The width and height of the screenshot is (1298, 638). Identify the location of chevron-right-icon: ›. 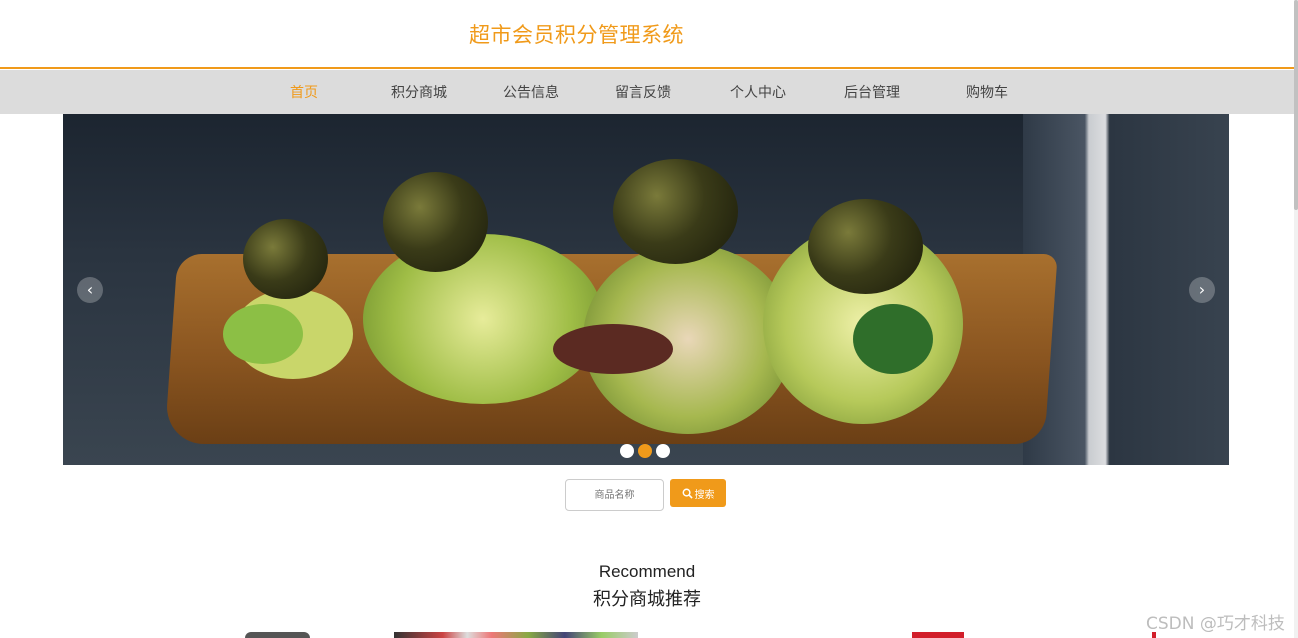
(1202, 289).